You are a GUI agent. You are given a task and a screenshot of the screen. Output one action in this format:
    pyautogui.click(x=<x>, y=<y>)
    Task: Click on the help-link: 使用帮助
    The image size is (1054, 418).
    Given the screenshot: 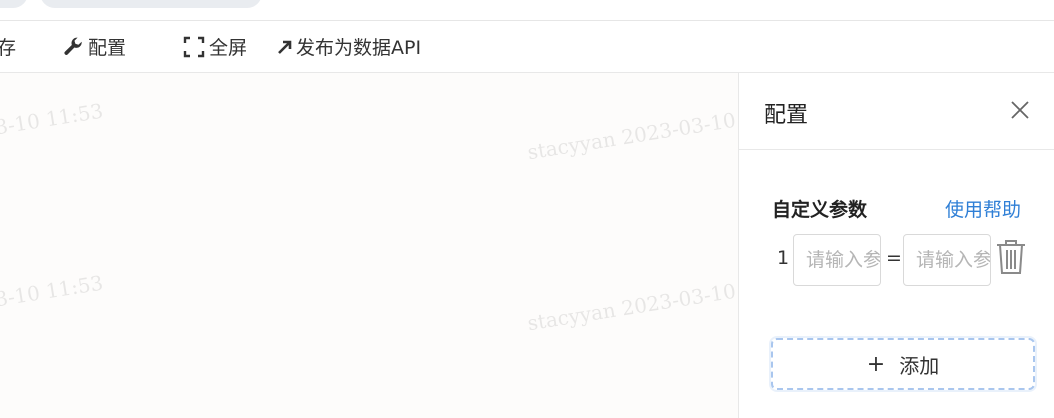 What is the action you would take?
    pyautogui.click(x=983, y=208)
    